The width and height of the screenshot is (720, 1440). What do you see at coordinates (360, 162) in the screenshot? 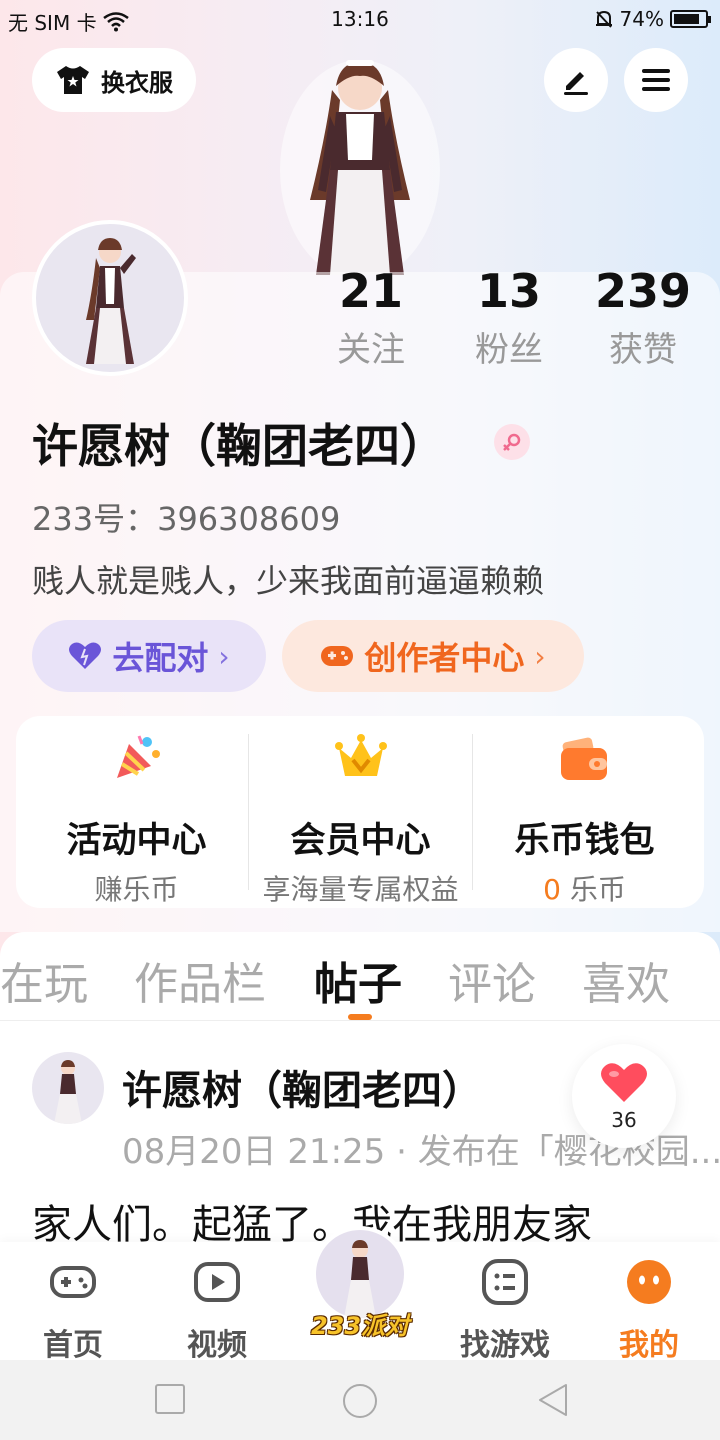
I see `character-avatar-figure` at bounding box center [360, 162].